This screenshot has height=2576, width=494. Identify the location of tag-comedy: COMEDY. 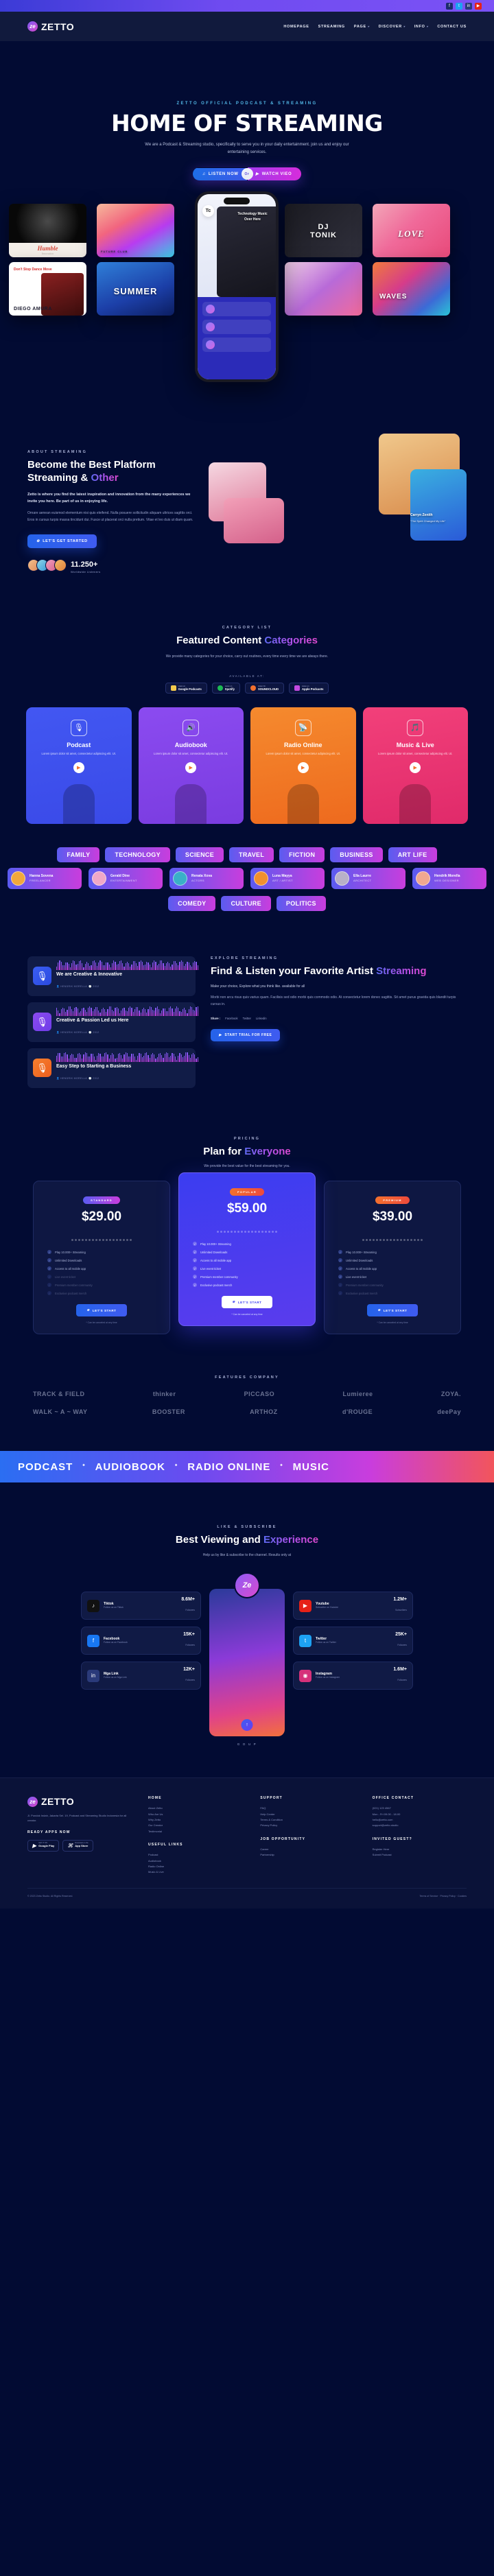
(192, 903).